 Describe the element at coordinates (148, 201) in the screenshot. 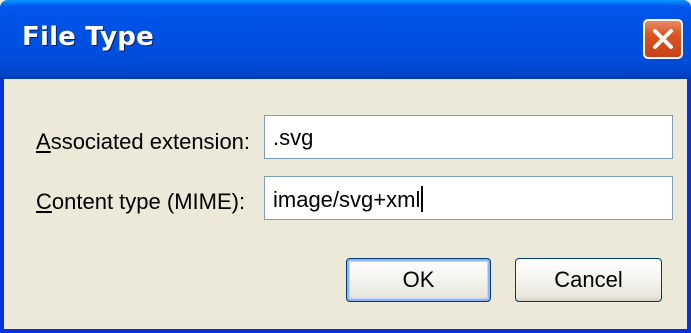

I see `content-type-label-text: ontent type (MIME):` at that location.